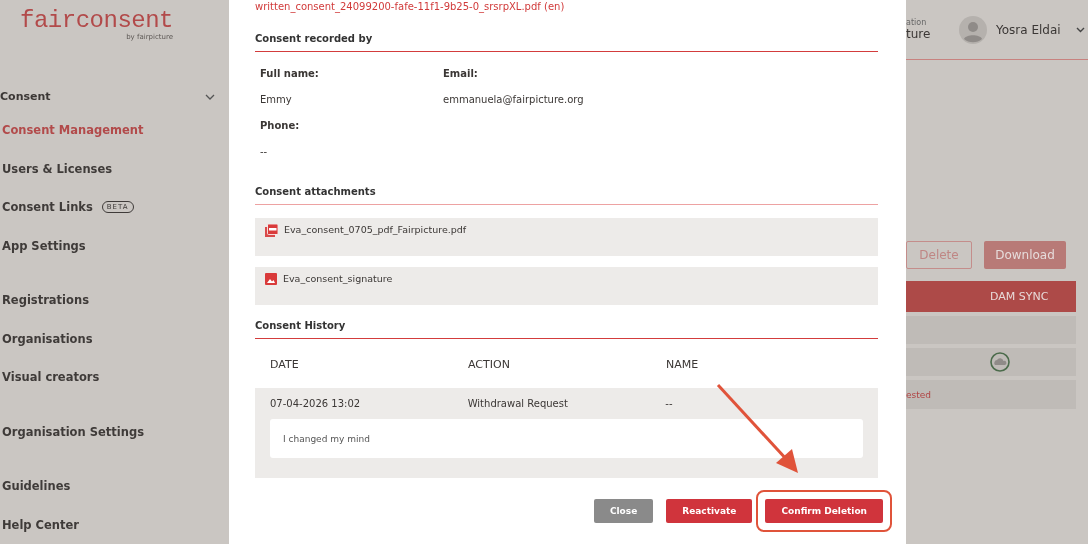 The height and width of the screenshot is (544, 1088). Describe the element at coordinates (1019, 296) in the screenshot. I see `column-header: DAM SYNC` at that location.